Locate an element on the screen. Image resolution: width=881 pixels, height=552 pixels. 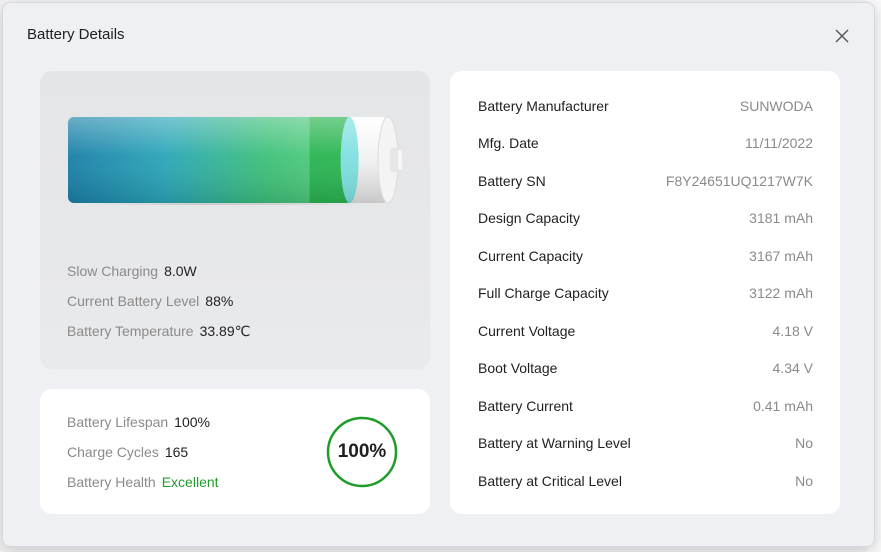
info-row-full-charge-capacity: Full Charge Capacity 3122 mAh is located at coordinates (645, 293).